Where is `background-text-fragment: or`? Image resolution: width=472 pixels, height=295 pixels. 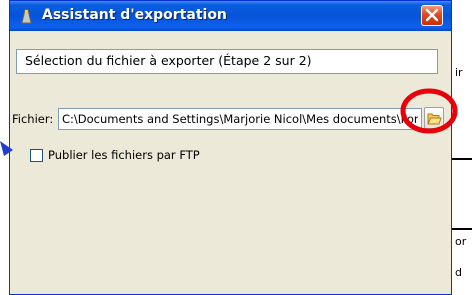
background-text-fragment: or is located at coordinates (461, 241).